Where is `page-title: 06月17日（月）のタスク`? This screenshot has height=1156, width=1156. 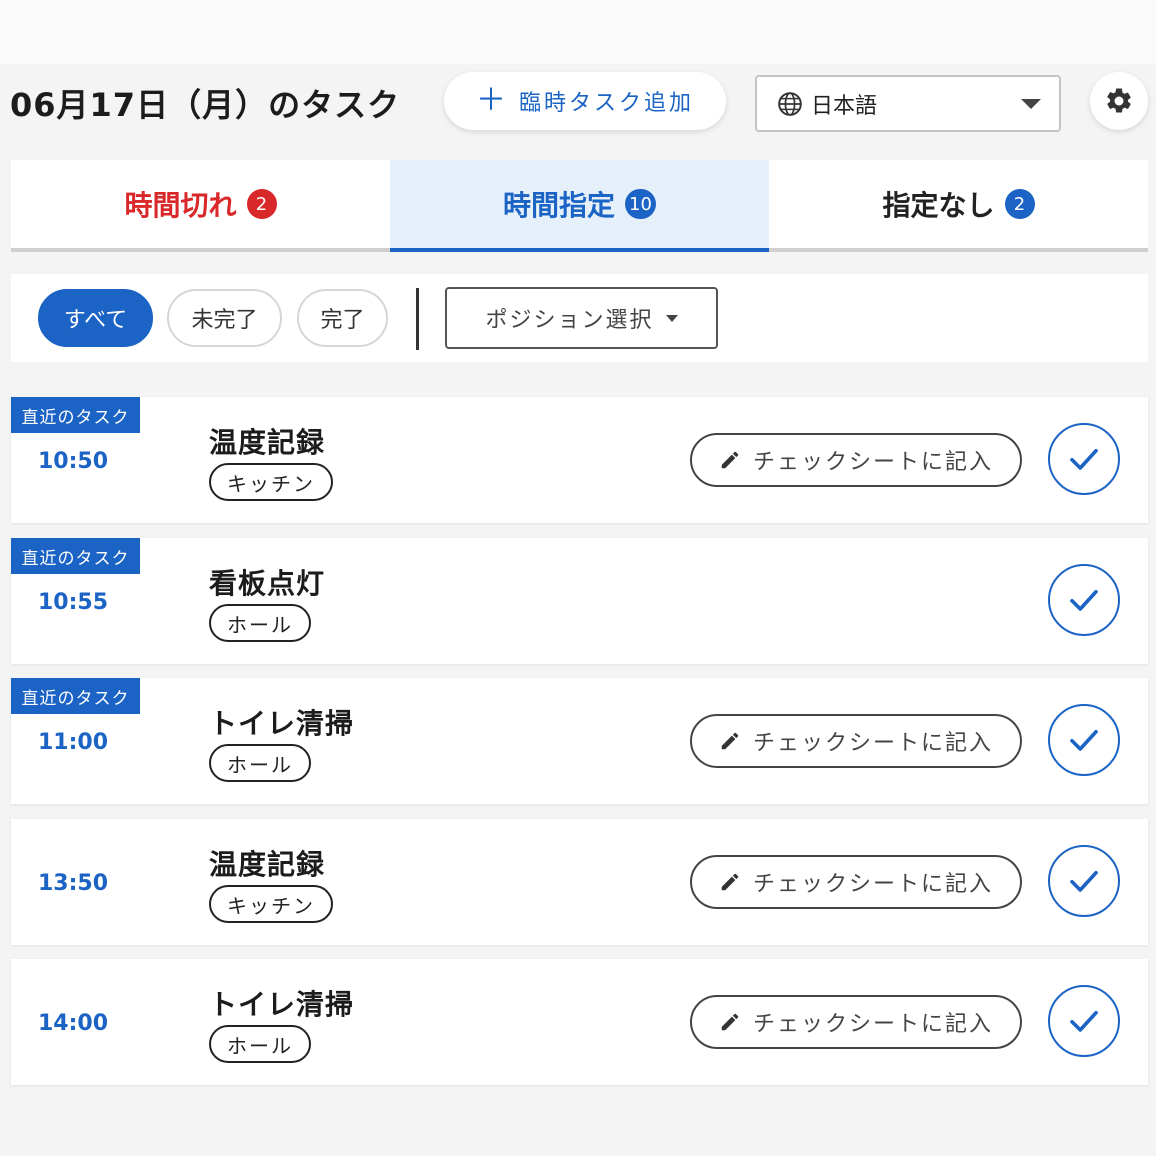 page-title: 06月17日（月）のタスク is located at coordinates (205, 105).